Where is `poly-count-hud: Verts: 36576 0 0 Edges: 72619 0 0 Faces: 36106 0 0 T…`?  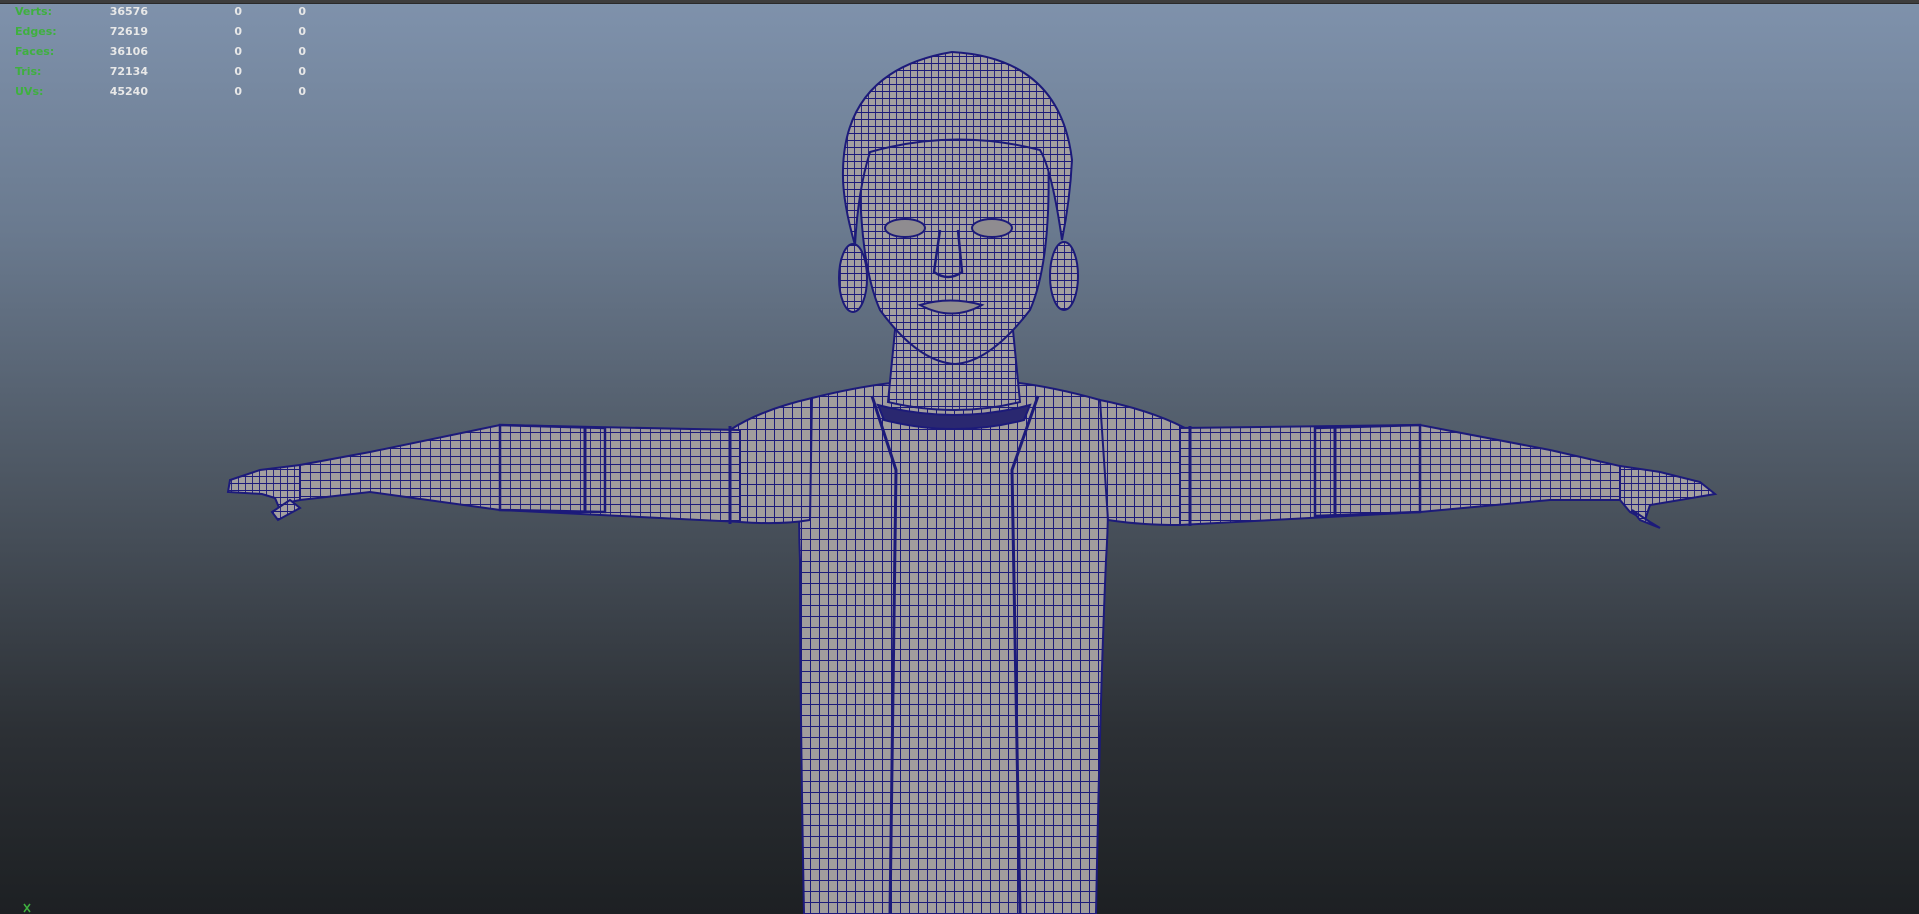 poly-count-hud: Verts: 36576 0 0 Edges: 72619 0 0 Faces: 36106 0 0 T… is located at coordinates (160, 52).